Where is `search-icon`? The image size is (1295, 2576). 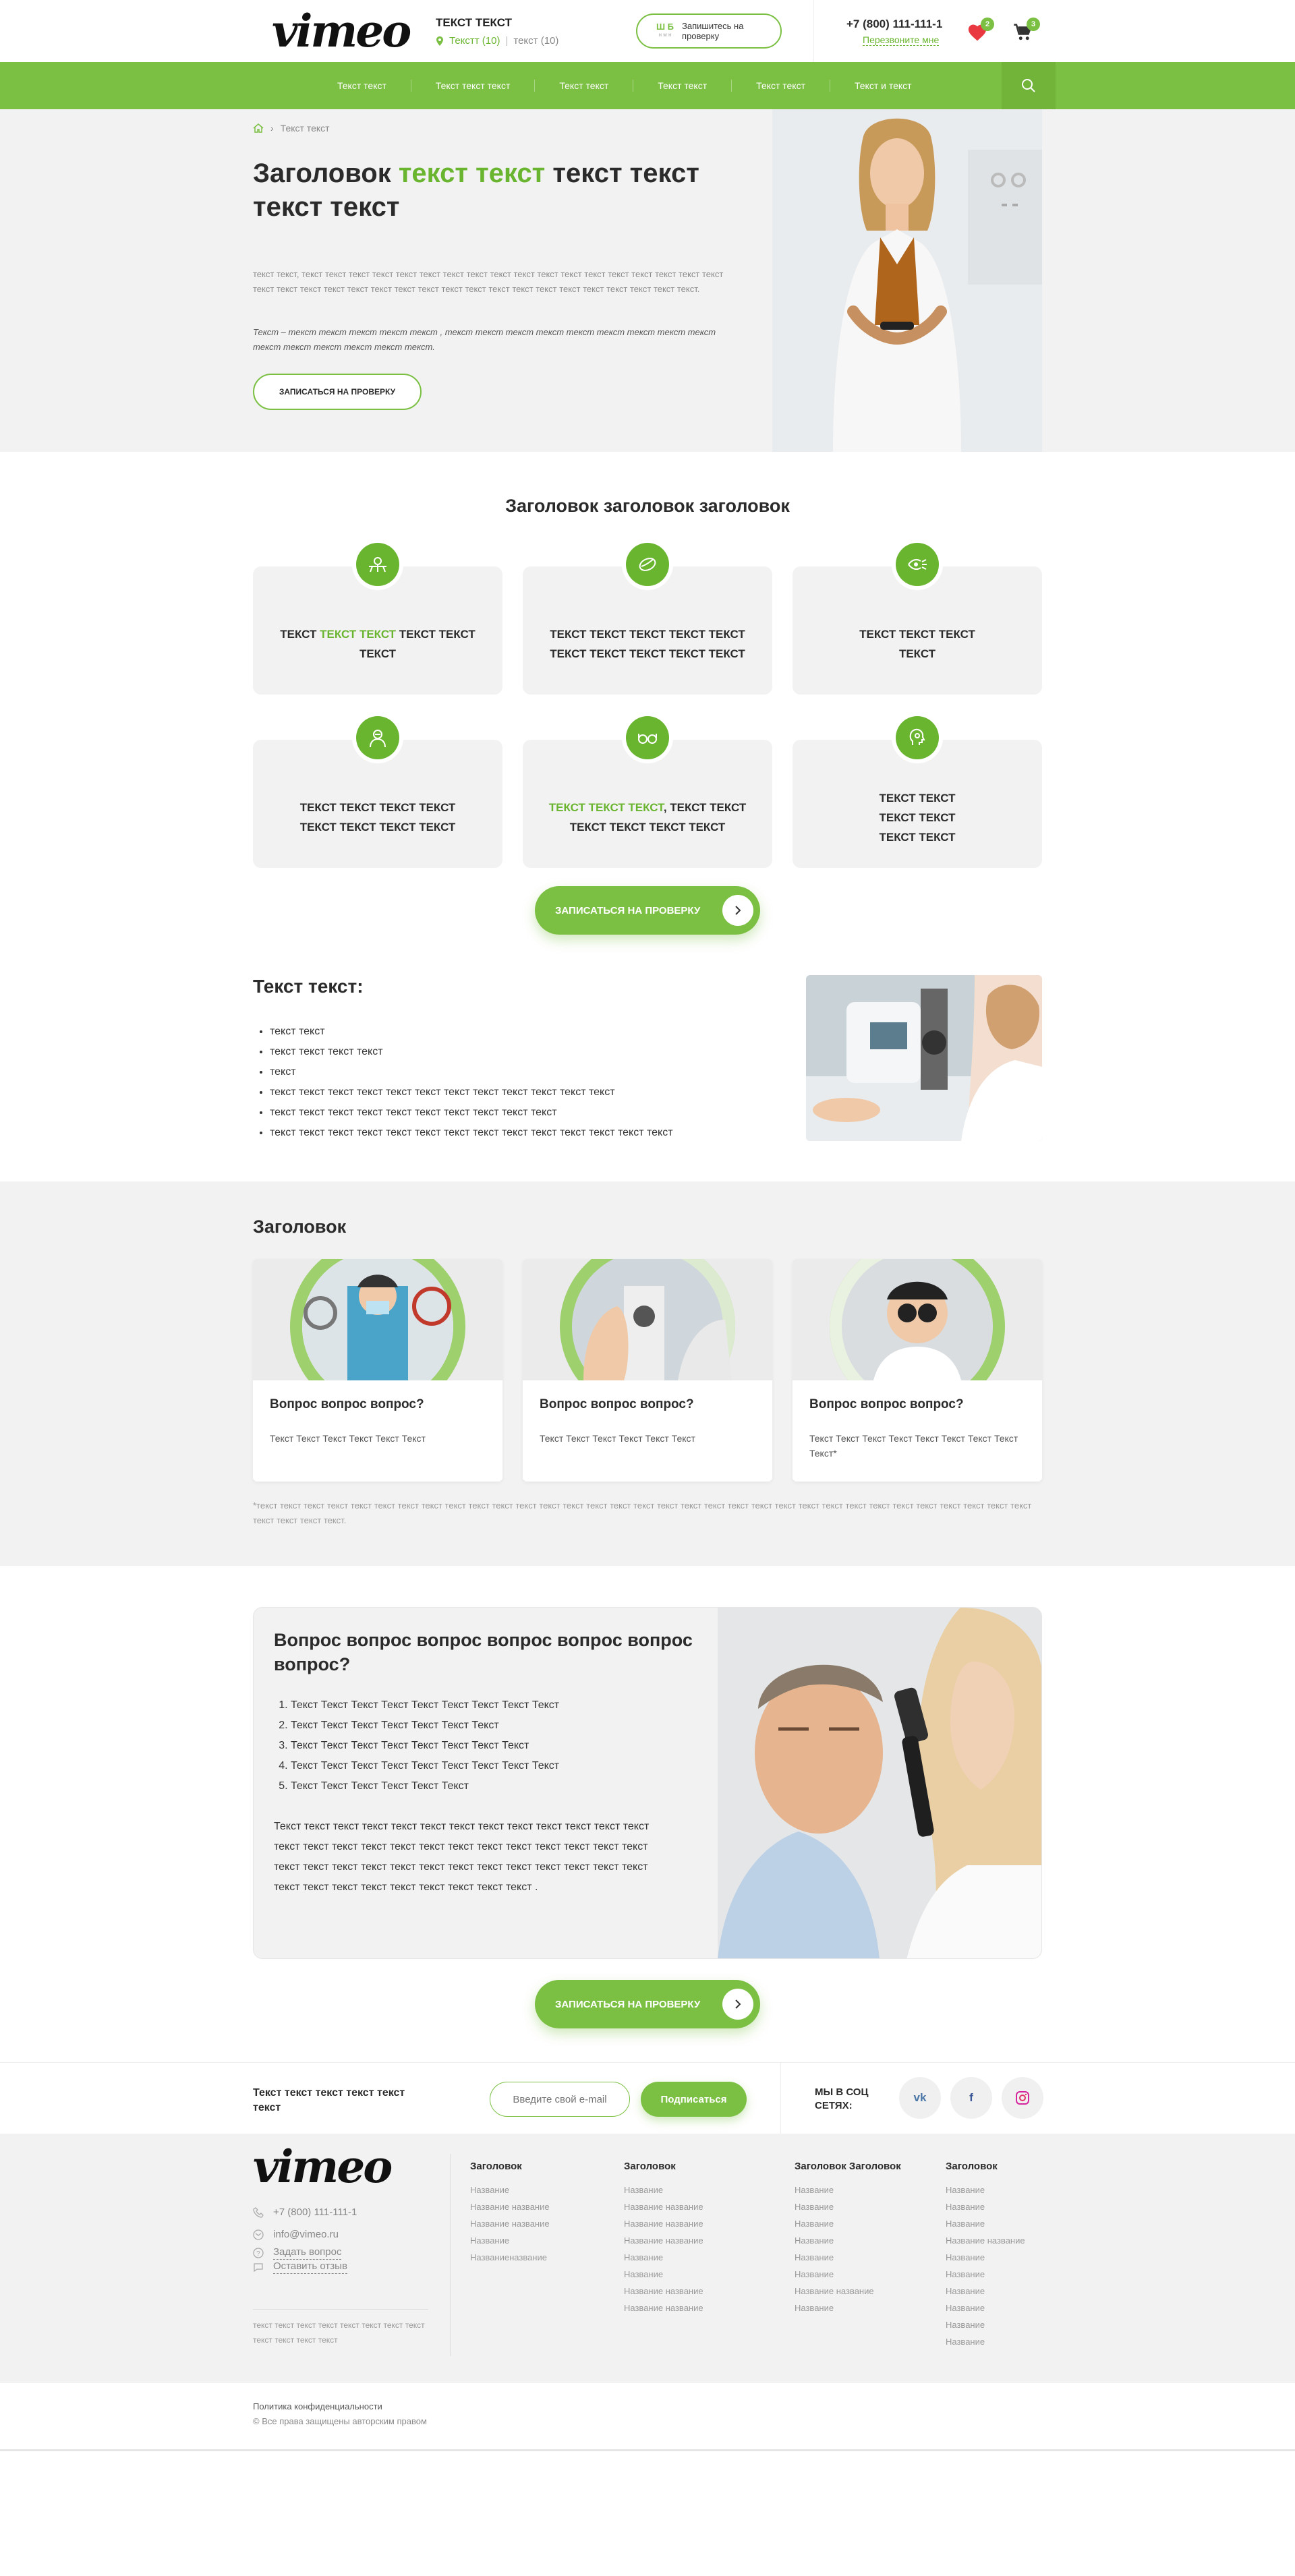
search-icon is located at coordinates (1028, 86).